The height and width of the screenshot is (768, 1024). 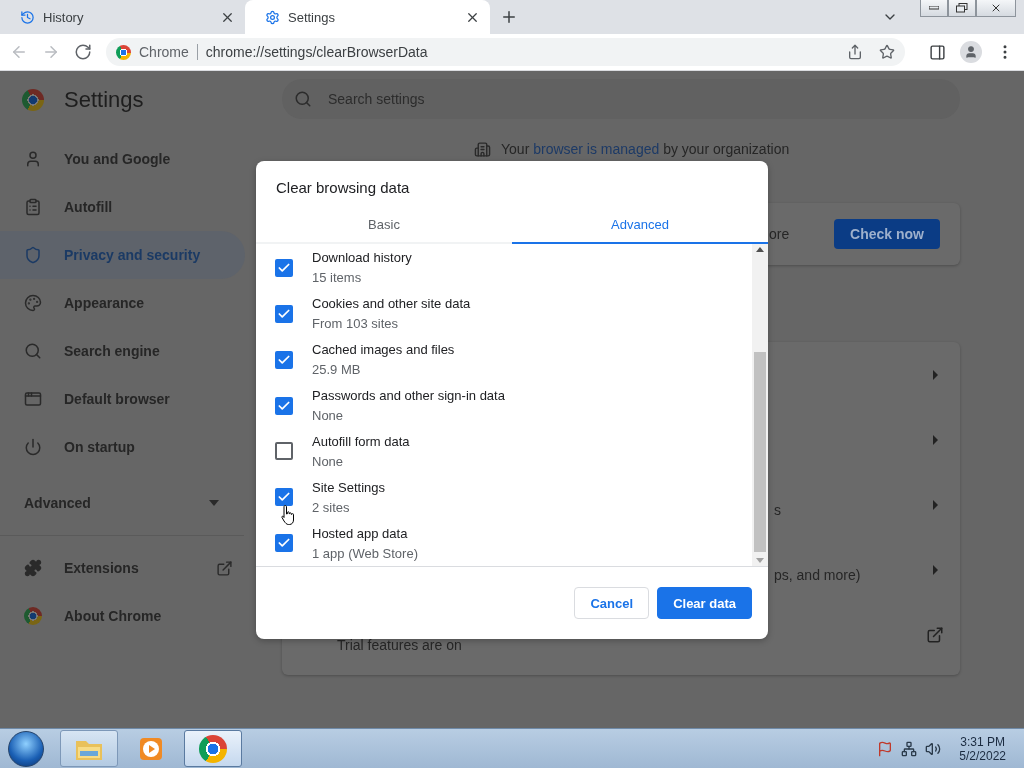 I want to click on dialog-tab: Basic, so click(x=384, y=225).